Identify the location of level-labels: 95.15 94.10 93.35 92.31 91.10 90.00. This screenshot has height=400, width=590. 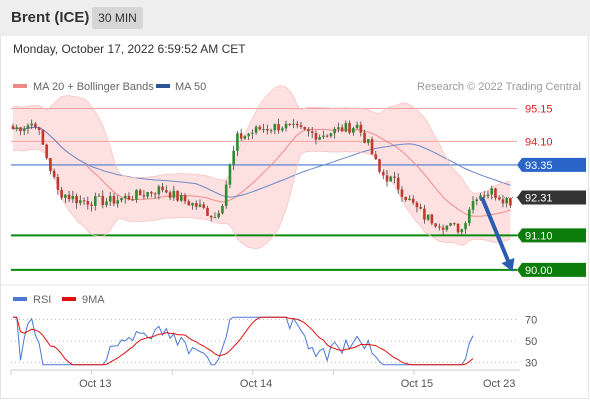
(551, 190).